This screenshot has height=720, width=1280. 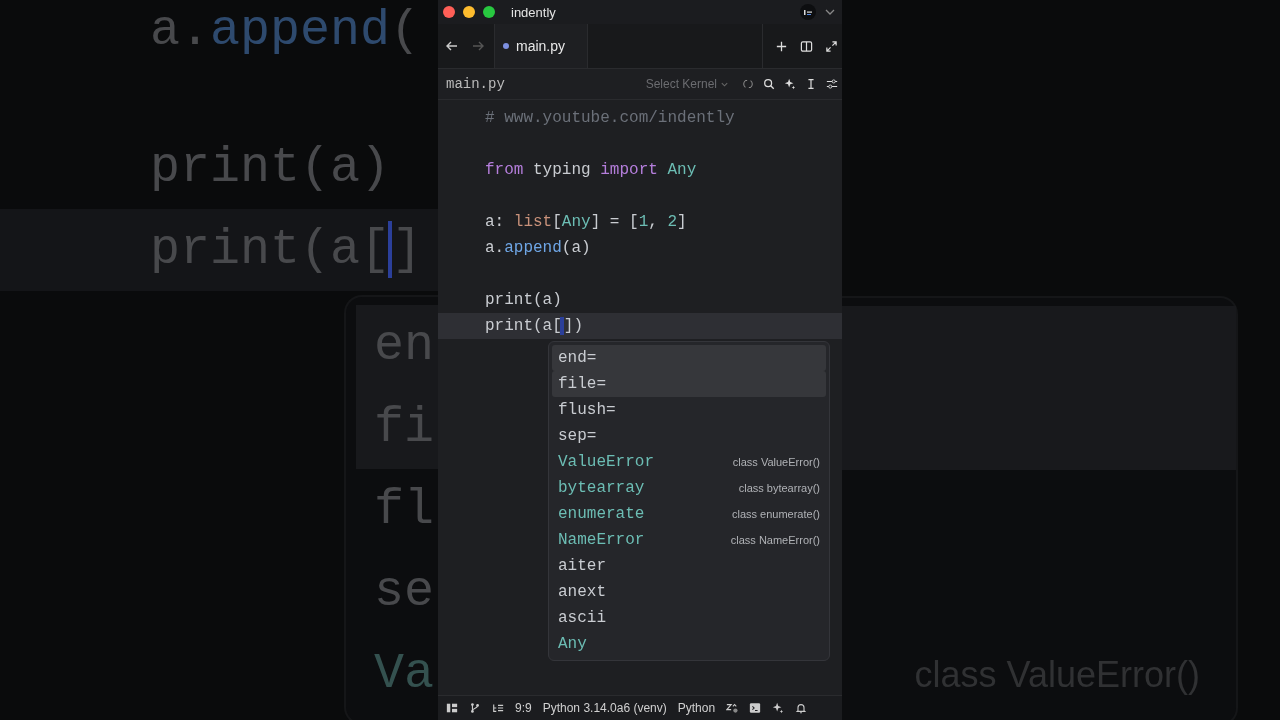 What do you see at coordinates (541, 46) in the screenshot?
I see `file-tab: main.py` at bounding box center [541, 46].